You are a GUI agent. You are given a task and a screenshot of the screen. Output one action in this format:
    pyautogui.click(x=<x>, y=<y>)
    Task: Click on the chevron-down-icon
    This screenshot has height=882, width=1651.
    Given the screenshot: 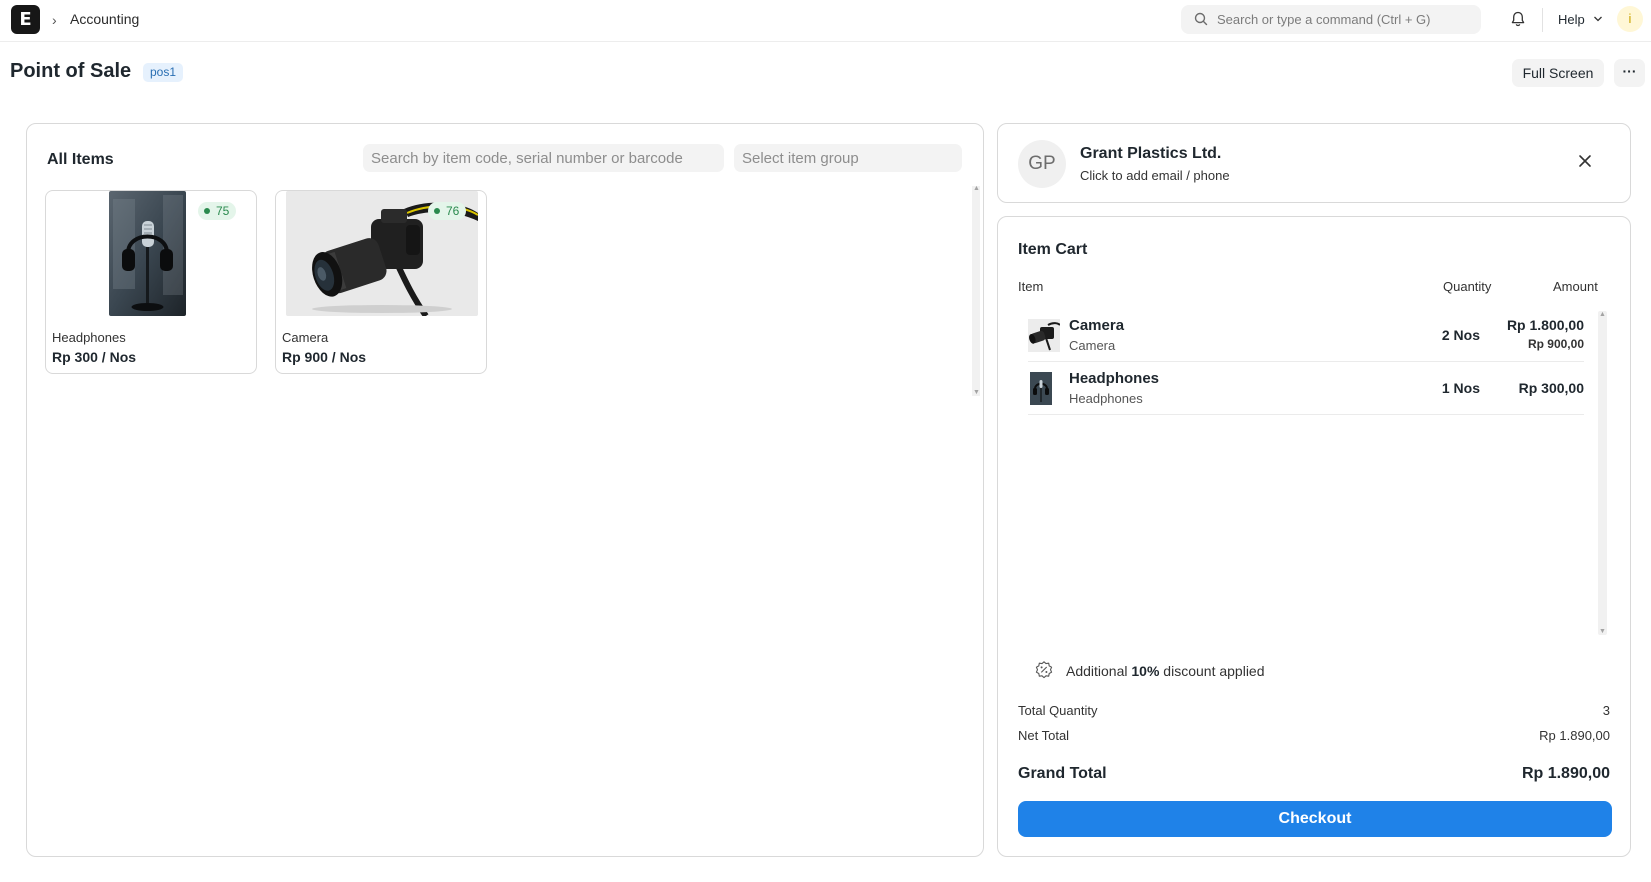 What is the action you would take?
    pyautogui.click(x=1598, y=19)
    